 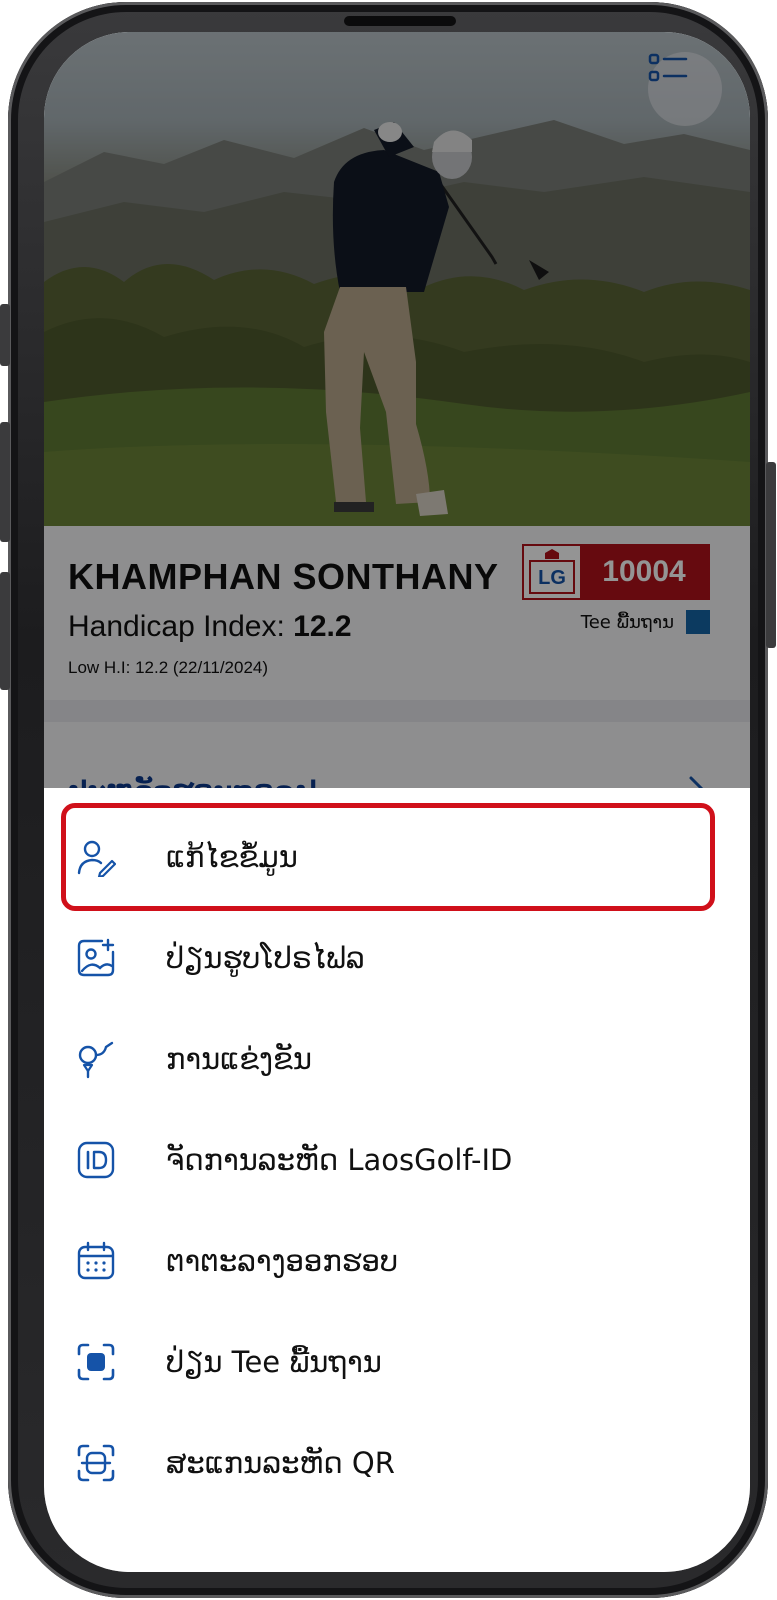 What do you see at coordinates (96, 1059) in the screenshot?
I see `golf-tee-icon` at bounding box center [96, 1059].